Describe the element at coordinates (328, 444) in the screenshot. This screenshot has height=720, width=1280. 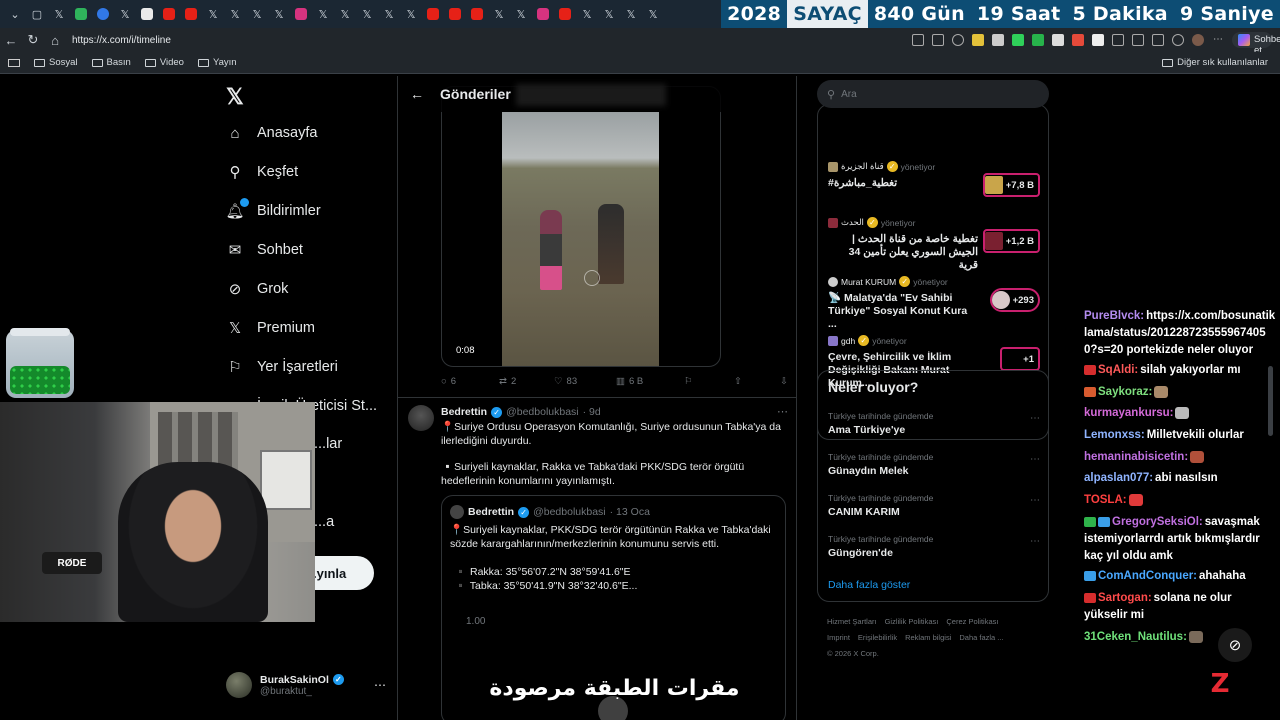
I see `nav-partial: ...lar` at that location.